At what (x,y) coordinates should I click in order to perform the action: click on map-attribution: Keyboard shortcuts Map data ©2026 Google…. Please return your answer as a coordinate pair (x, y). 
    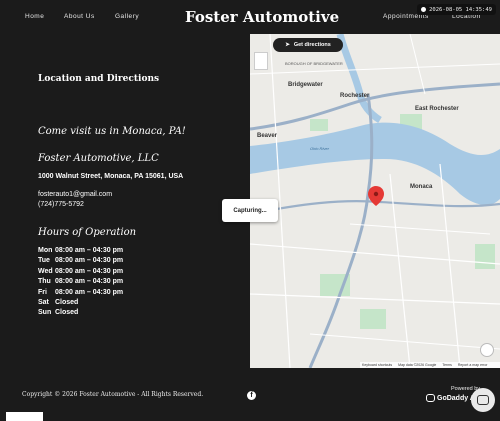
    Looking at the image, I should click on (430, 365).